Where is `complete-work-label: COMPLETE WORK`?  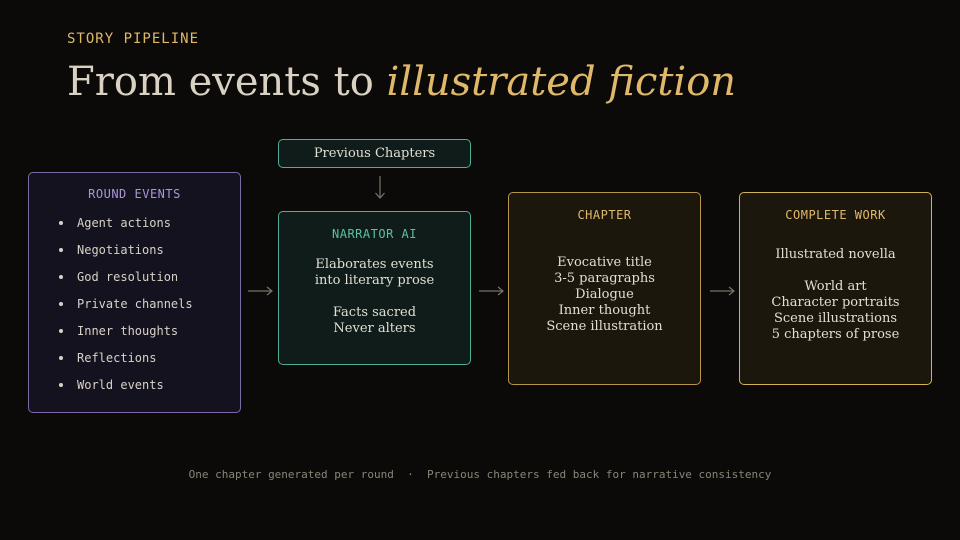
complete-work-label: COMPLETE WORK is located at coordinates (835, 215).